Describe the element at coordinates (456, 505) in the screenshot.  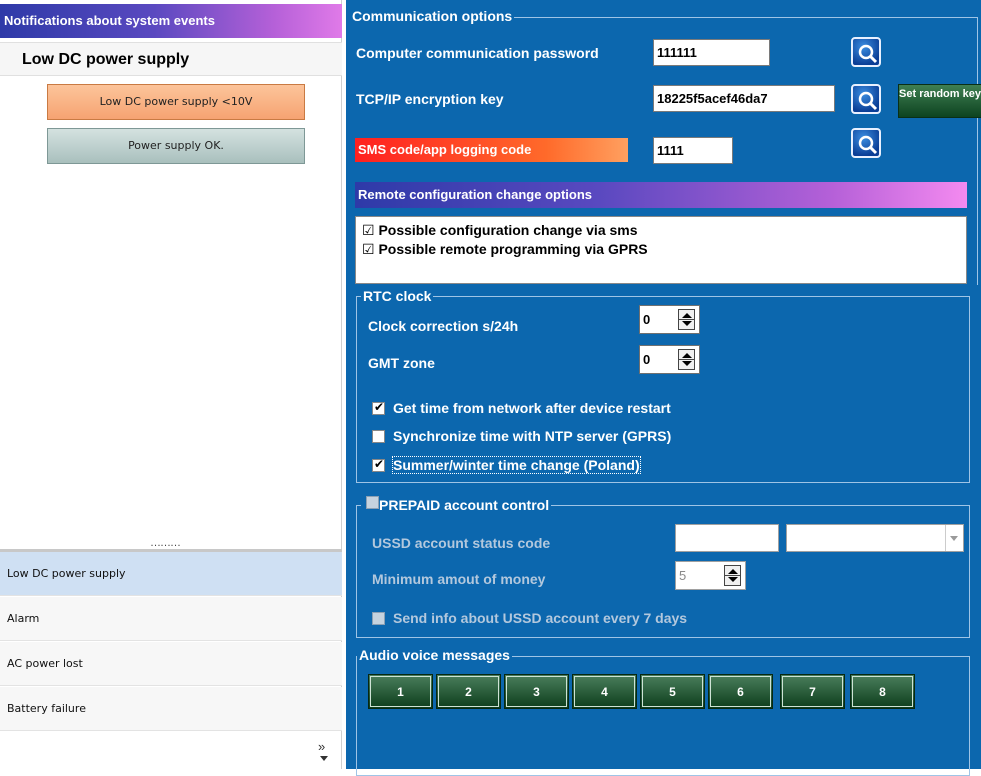
I see `prepaid-title: PREPAID account control` at that location.